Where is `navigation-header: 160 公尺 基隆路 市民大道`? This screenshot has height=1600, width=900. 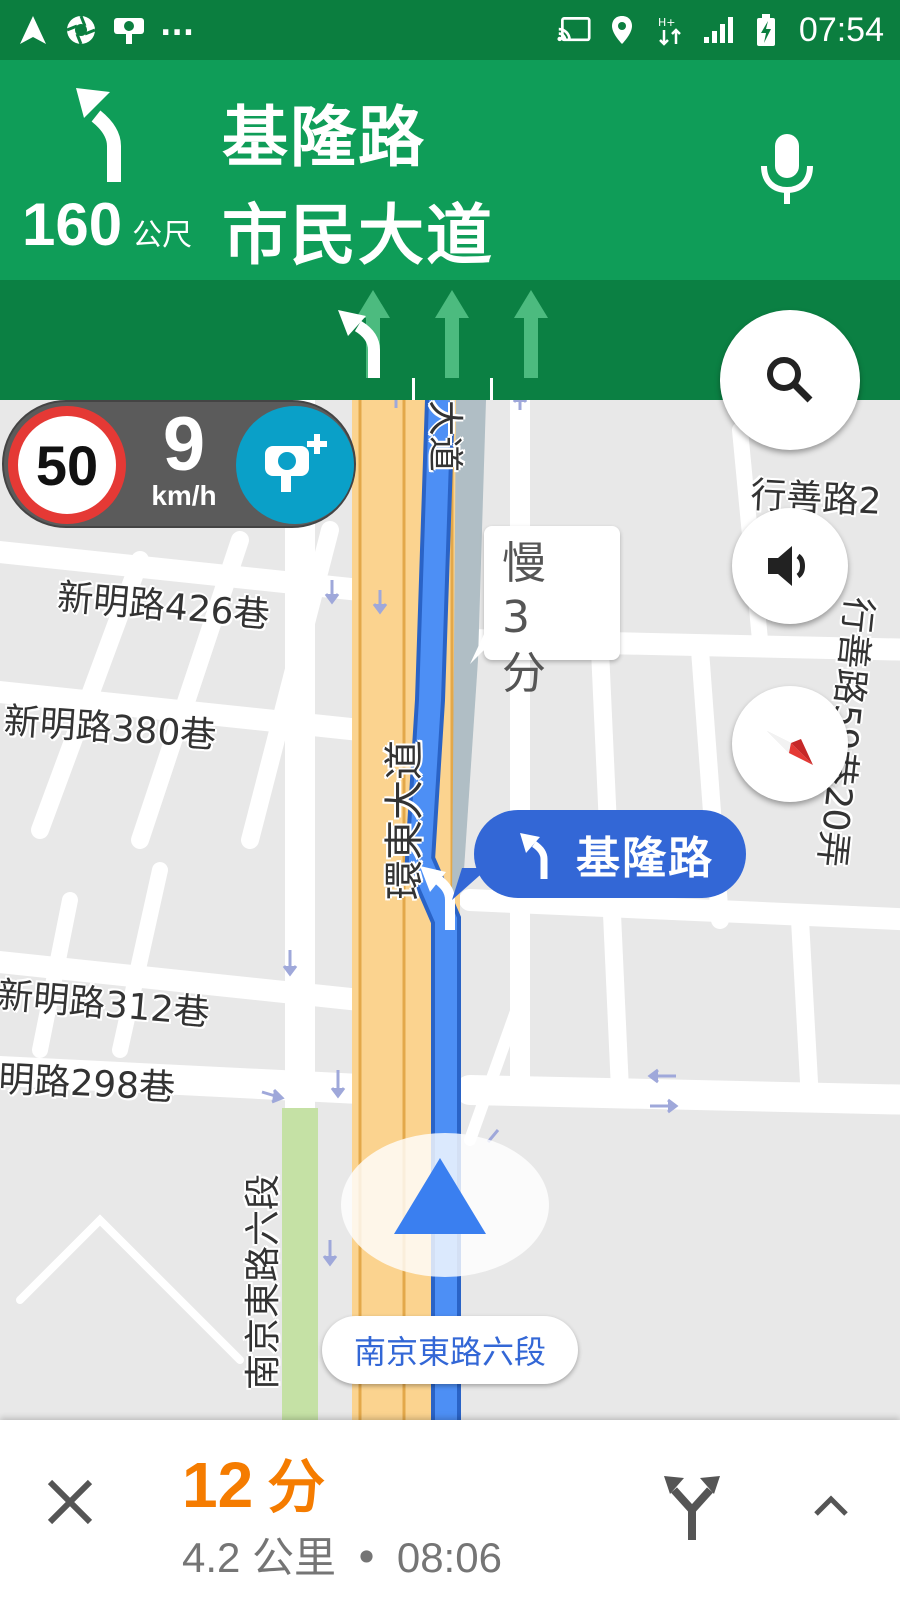
navigation-header: 160 公尺 基隆路 市民大道 is located at coordinates (450, 170).